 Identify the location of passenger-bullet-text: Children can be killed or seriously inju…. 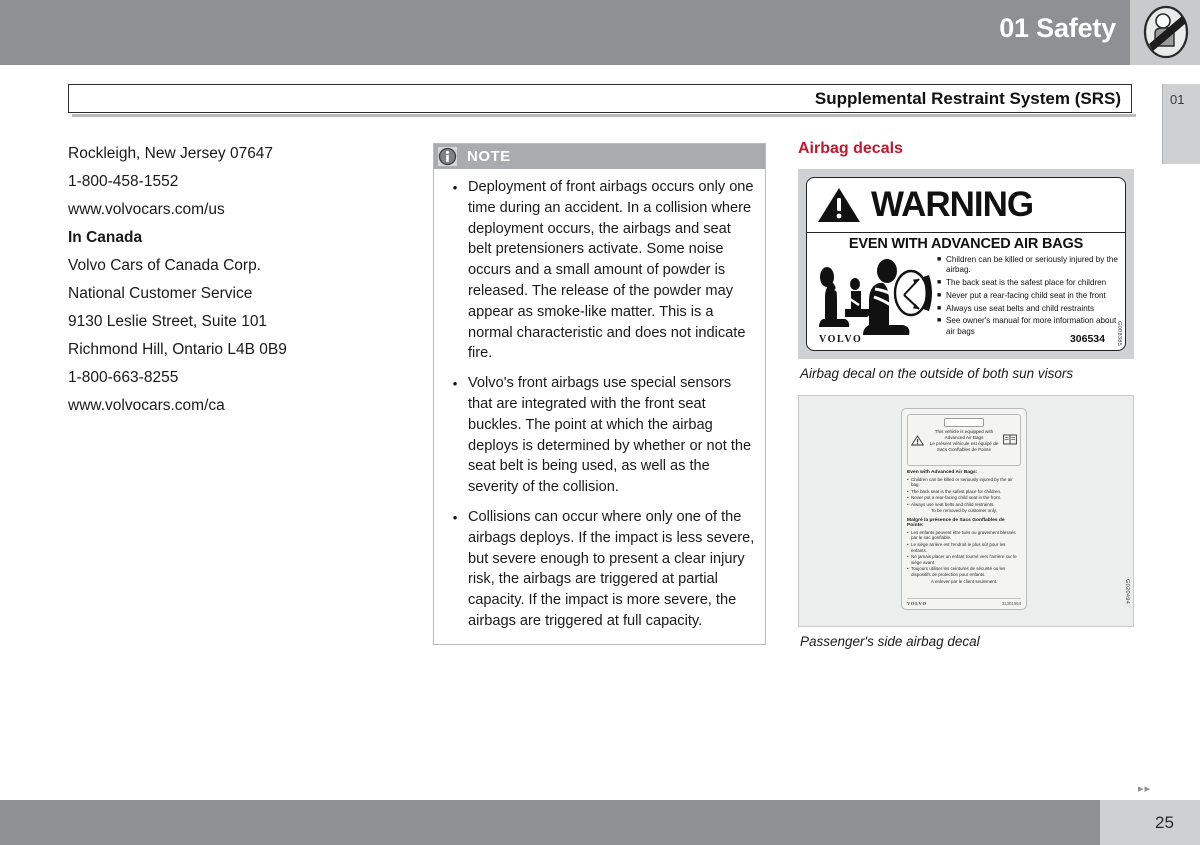
(962, 482).